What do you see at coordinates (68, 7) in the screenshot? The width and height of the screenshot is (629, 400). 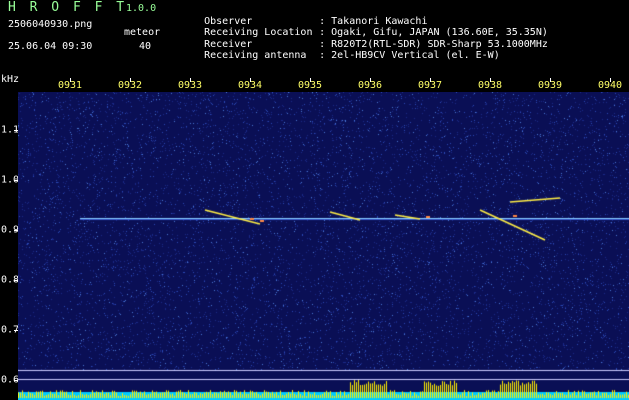 I see `app-name: H R O F F T` at bounding box center [68, 7].